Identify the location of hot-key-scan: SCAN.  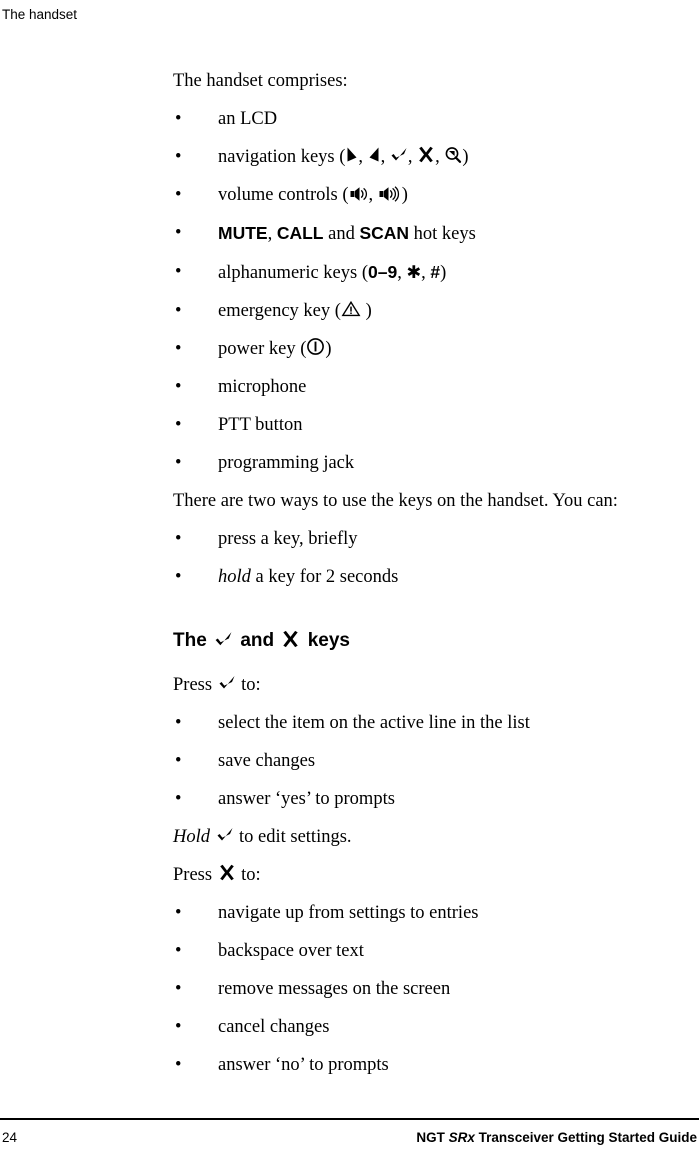
(384, 233).